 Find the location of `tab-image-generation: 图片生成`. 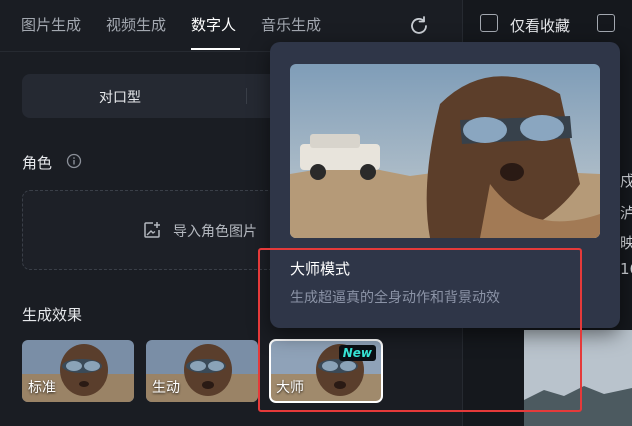

tab-image-generation: 图片生成 is located at coordinates (51, 24).